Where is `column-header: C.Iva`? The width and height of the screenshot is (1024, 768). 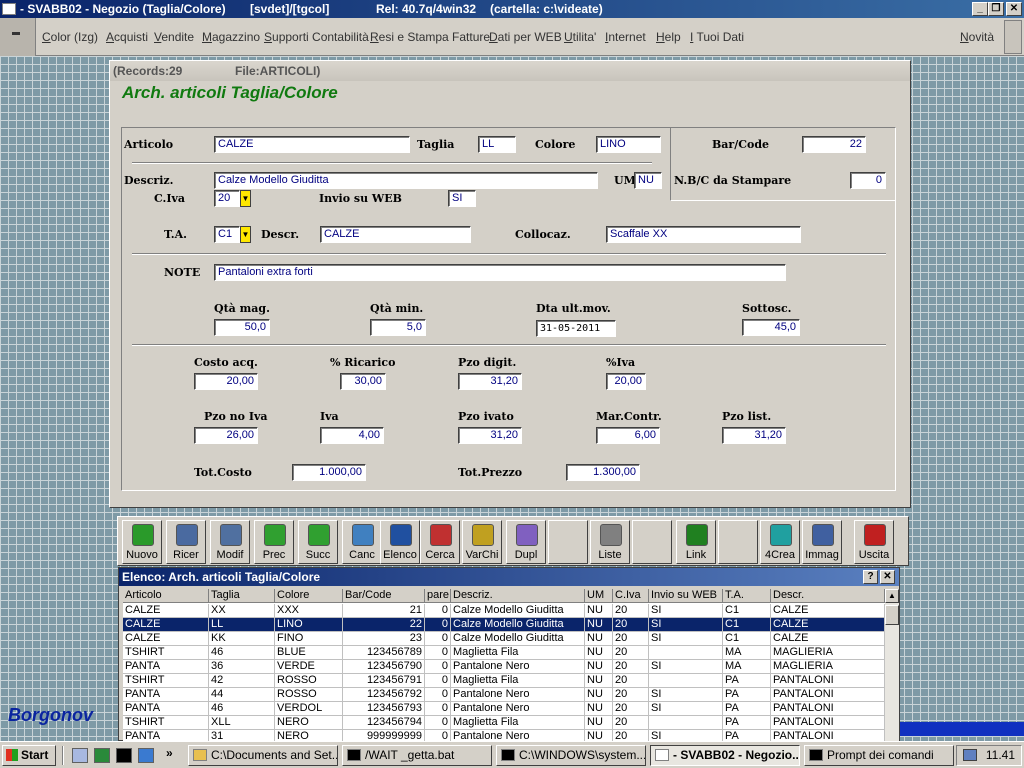
column-header: C.Iva is located at coordinates (631, 596).